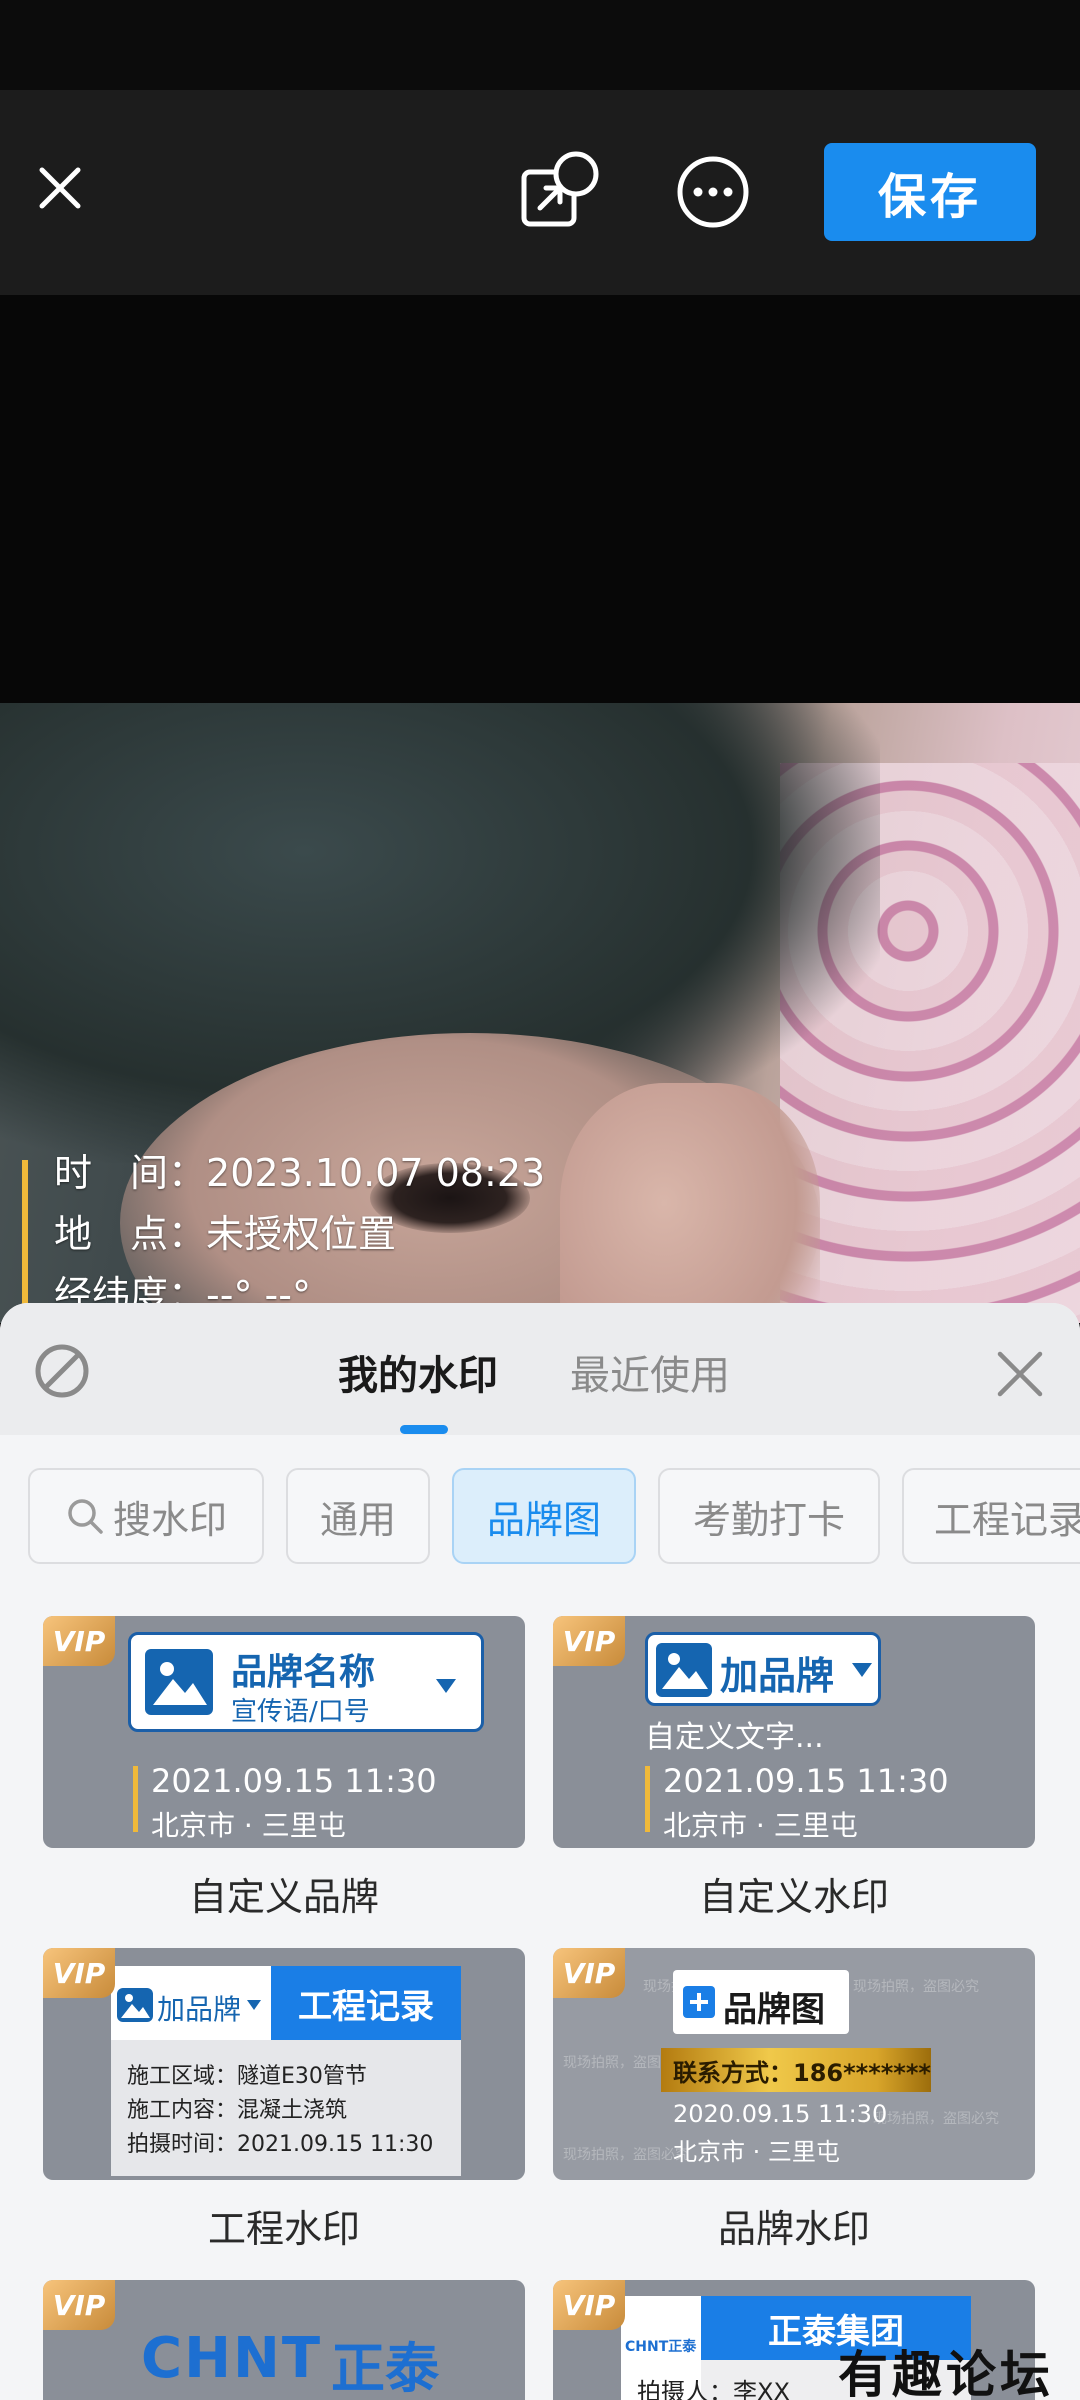  I want to click on construction-area: 施工区域：隧道E30管节, so click(247, 2076).